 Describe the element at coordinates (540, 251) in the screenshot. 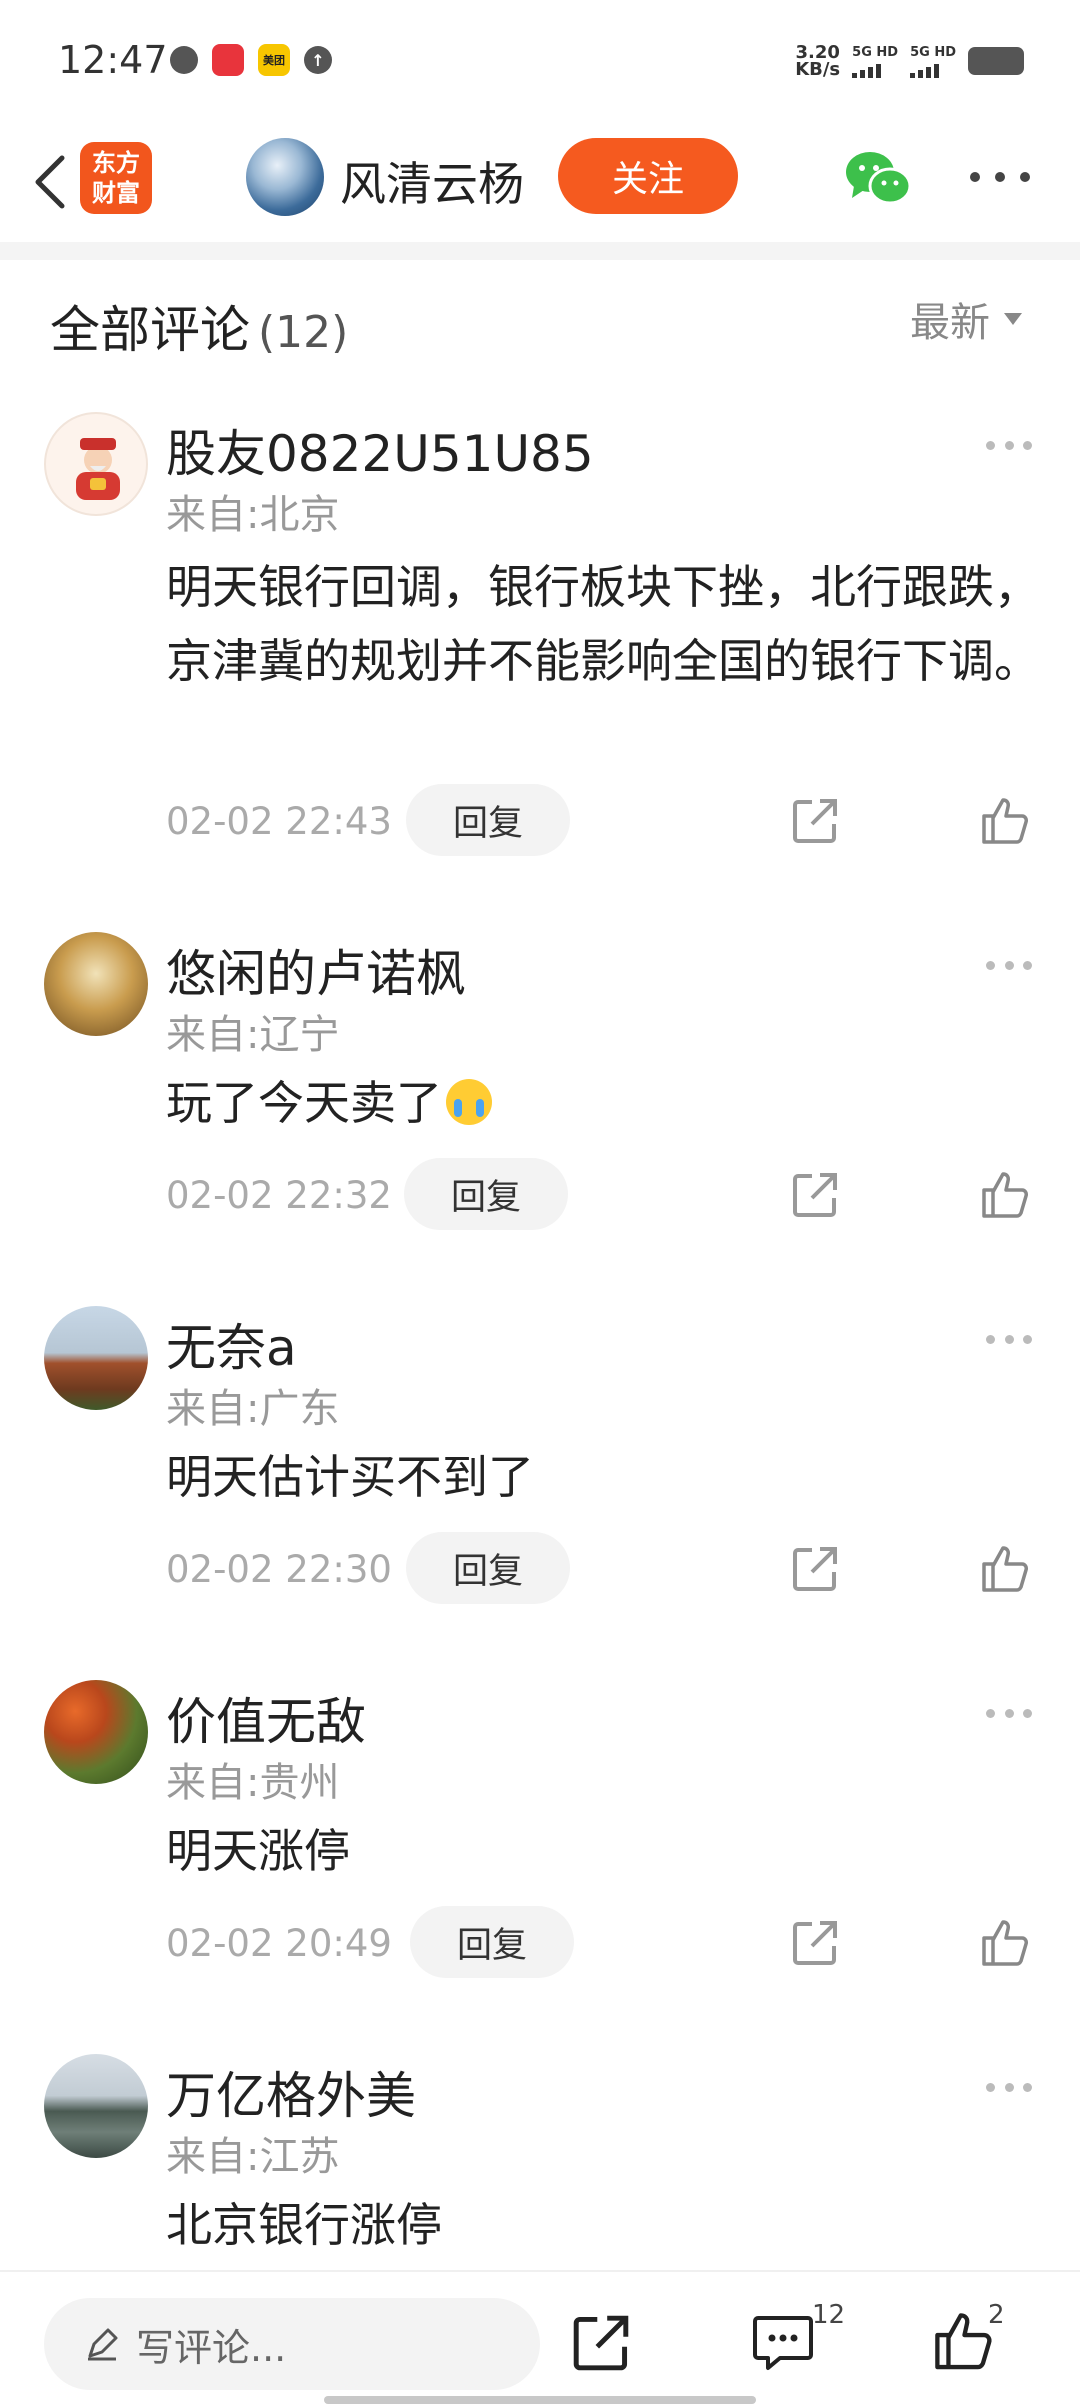

I see `section-divider` at that location.